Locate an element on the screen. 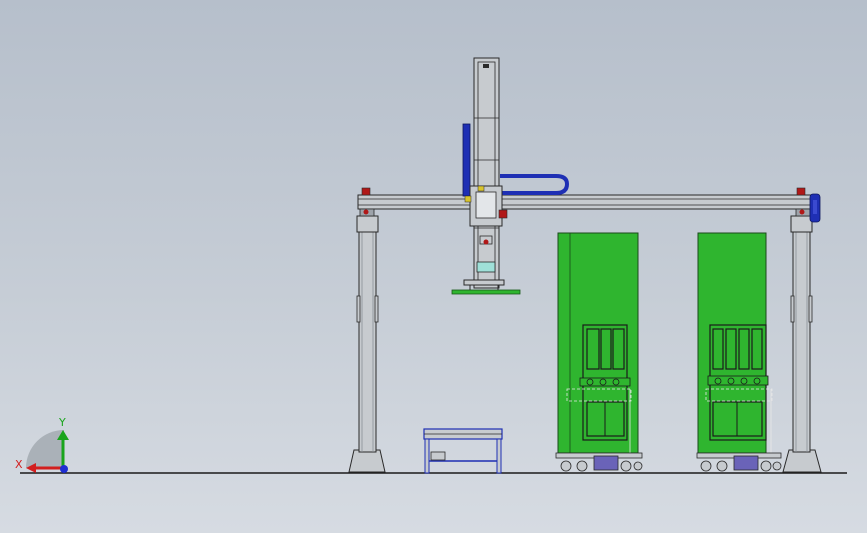 The height and width of the screenshot is (533, 867). x-axis-label: X is located at coordinates (19, 464).